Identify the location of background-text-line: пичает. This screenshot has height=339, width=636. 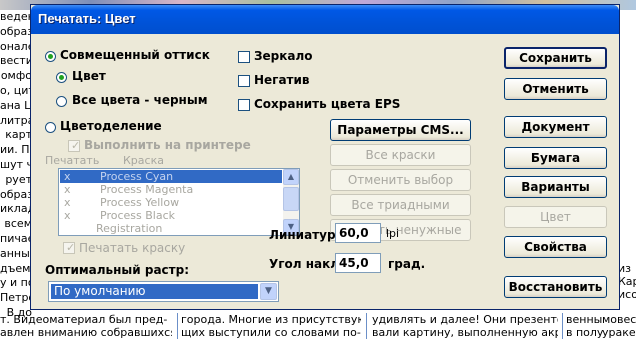
(20, 238).